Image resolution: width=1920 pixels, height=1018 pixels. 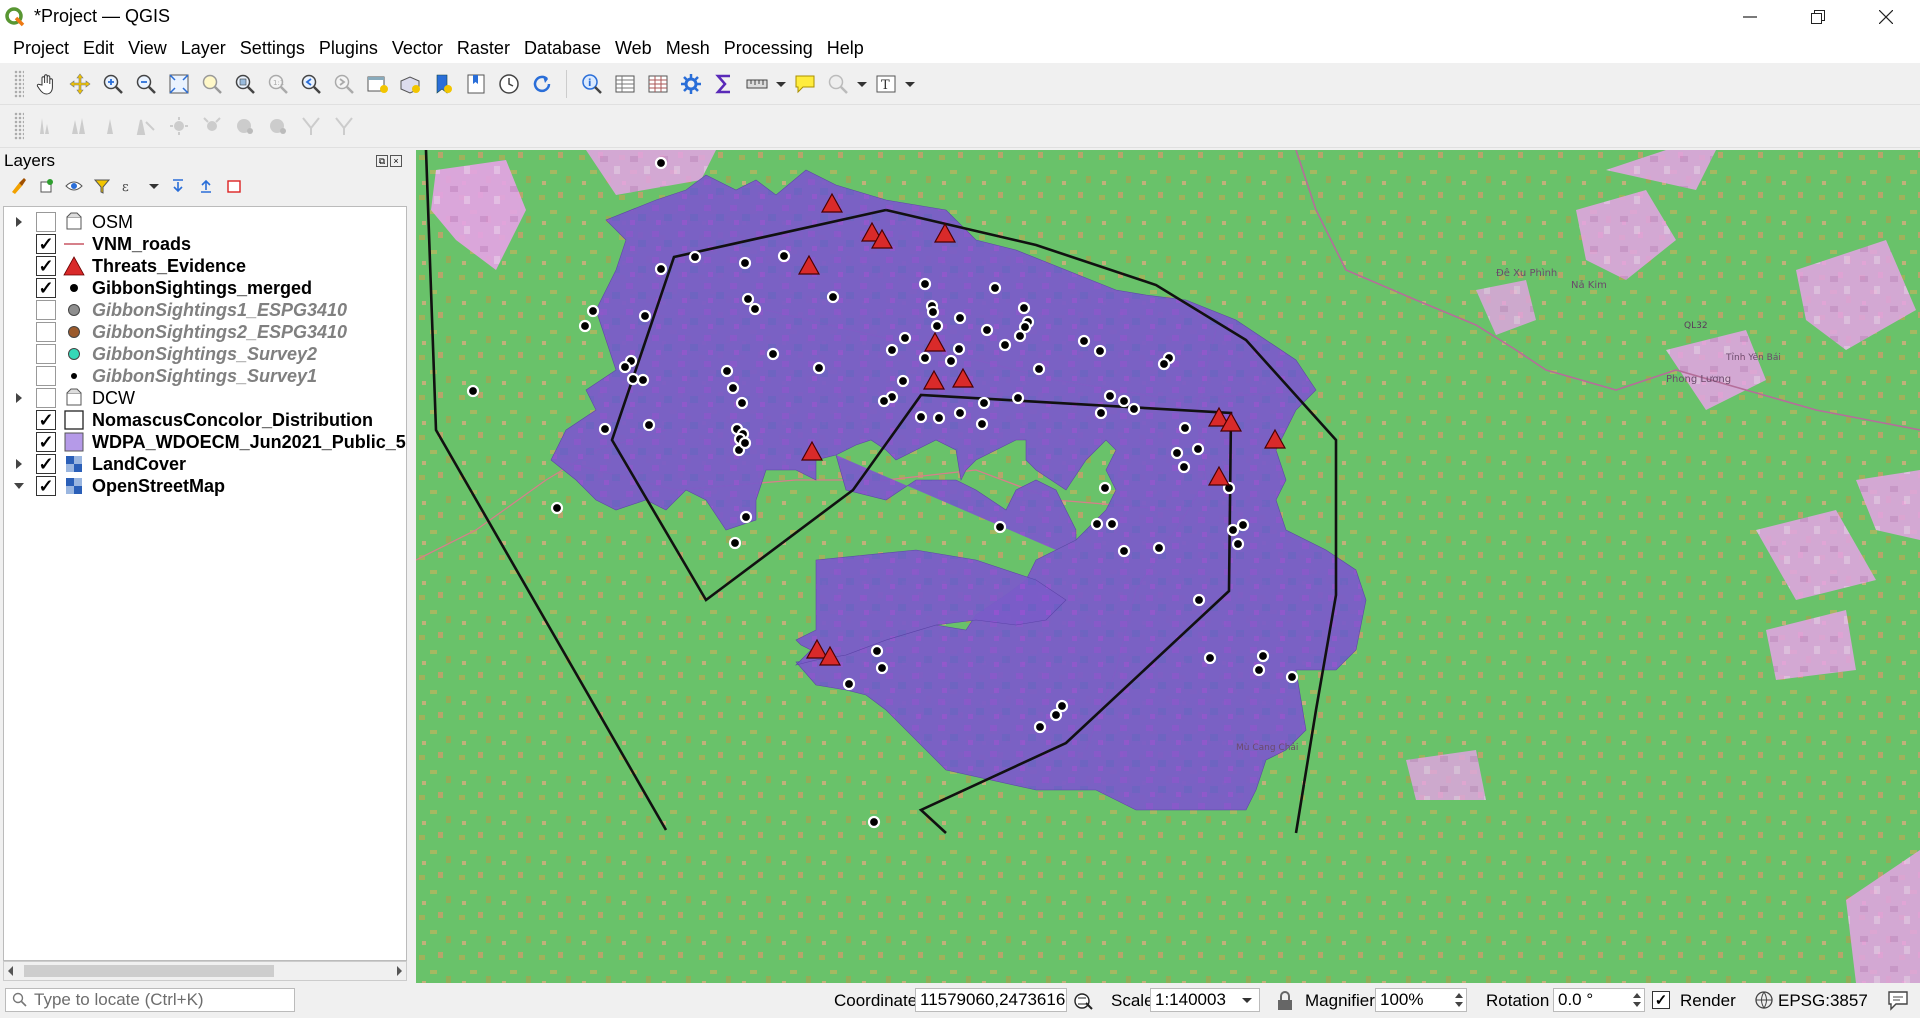 I want to click on close-button, so click(x=1886, y=16).